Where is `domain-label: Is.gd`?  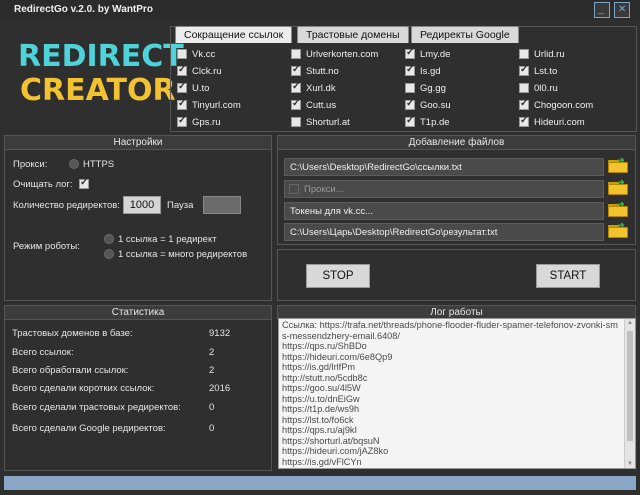 domain-label: Is.gd is located at coordinates (430, 71).